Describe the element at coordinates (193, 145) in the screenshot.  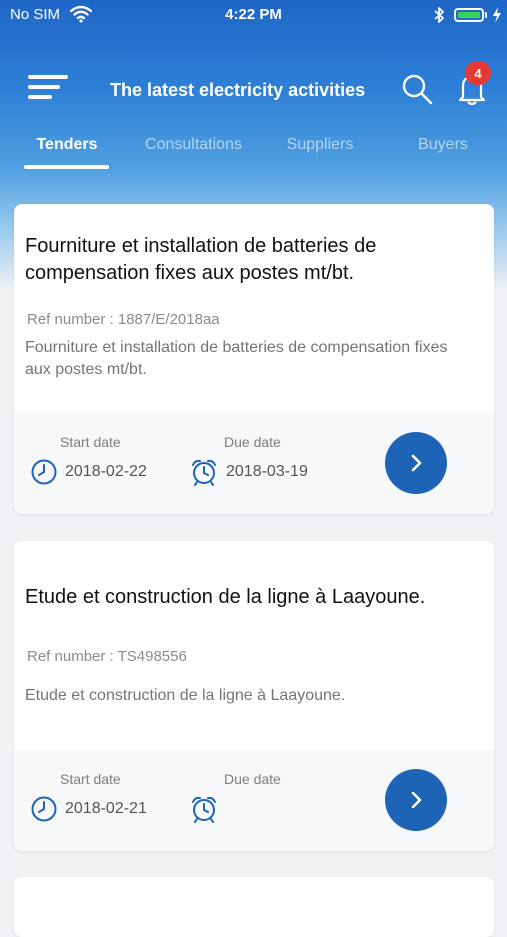
I see `tab-consultations: Consultations` at that location.